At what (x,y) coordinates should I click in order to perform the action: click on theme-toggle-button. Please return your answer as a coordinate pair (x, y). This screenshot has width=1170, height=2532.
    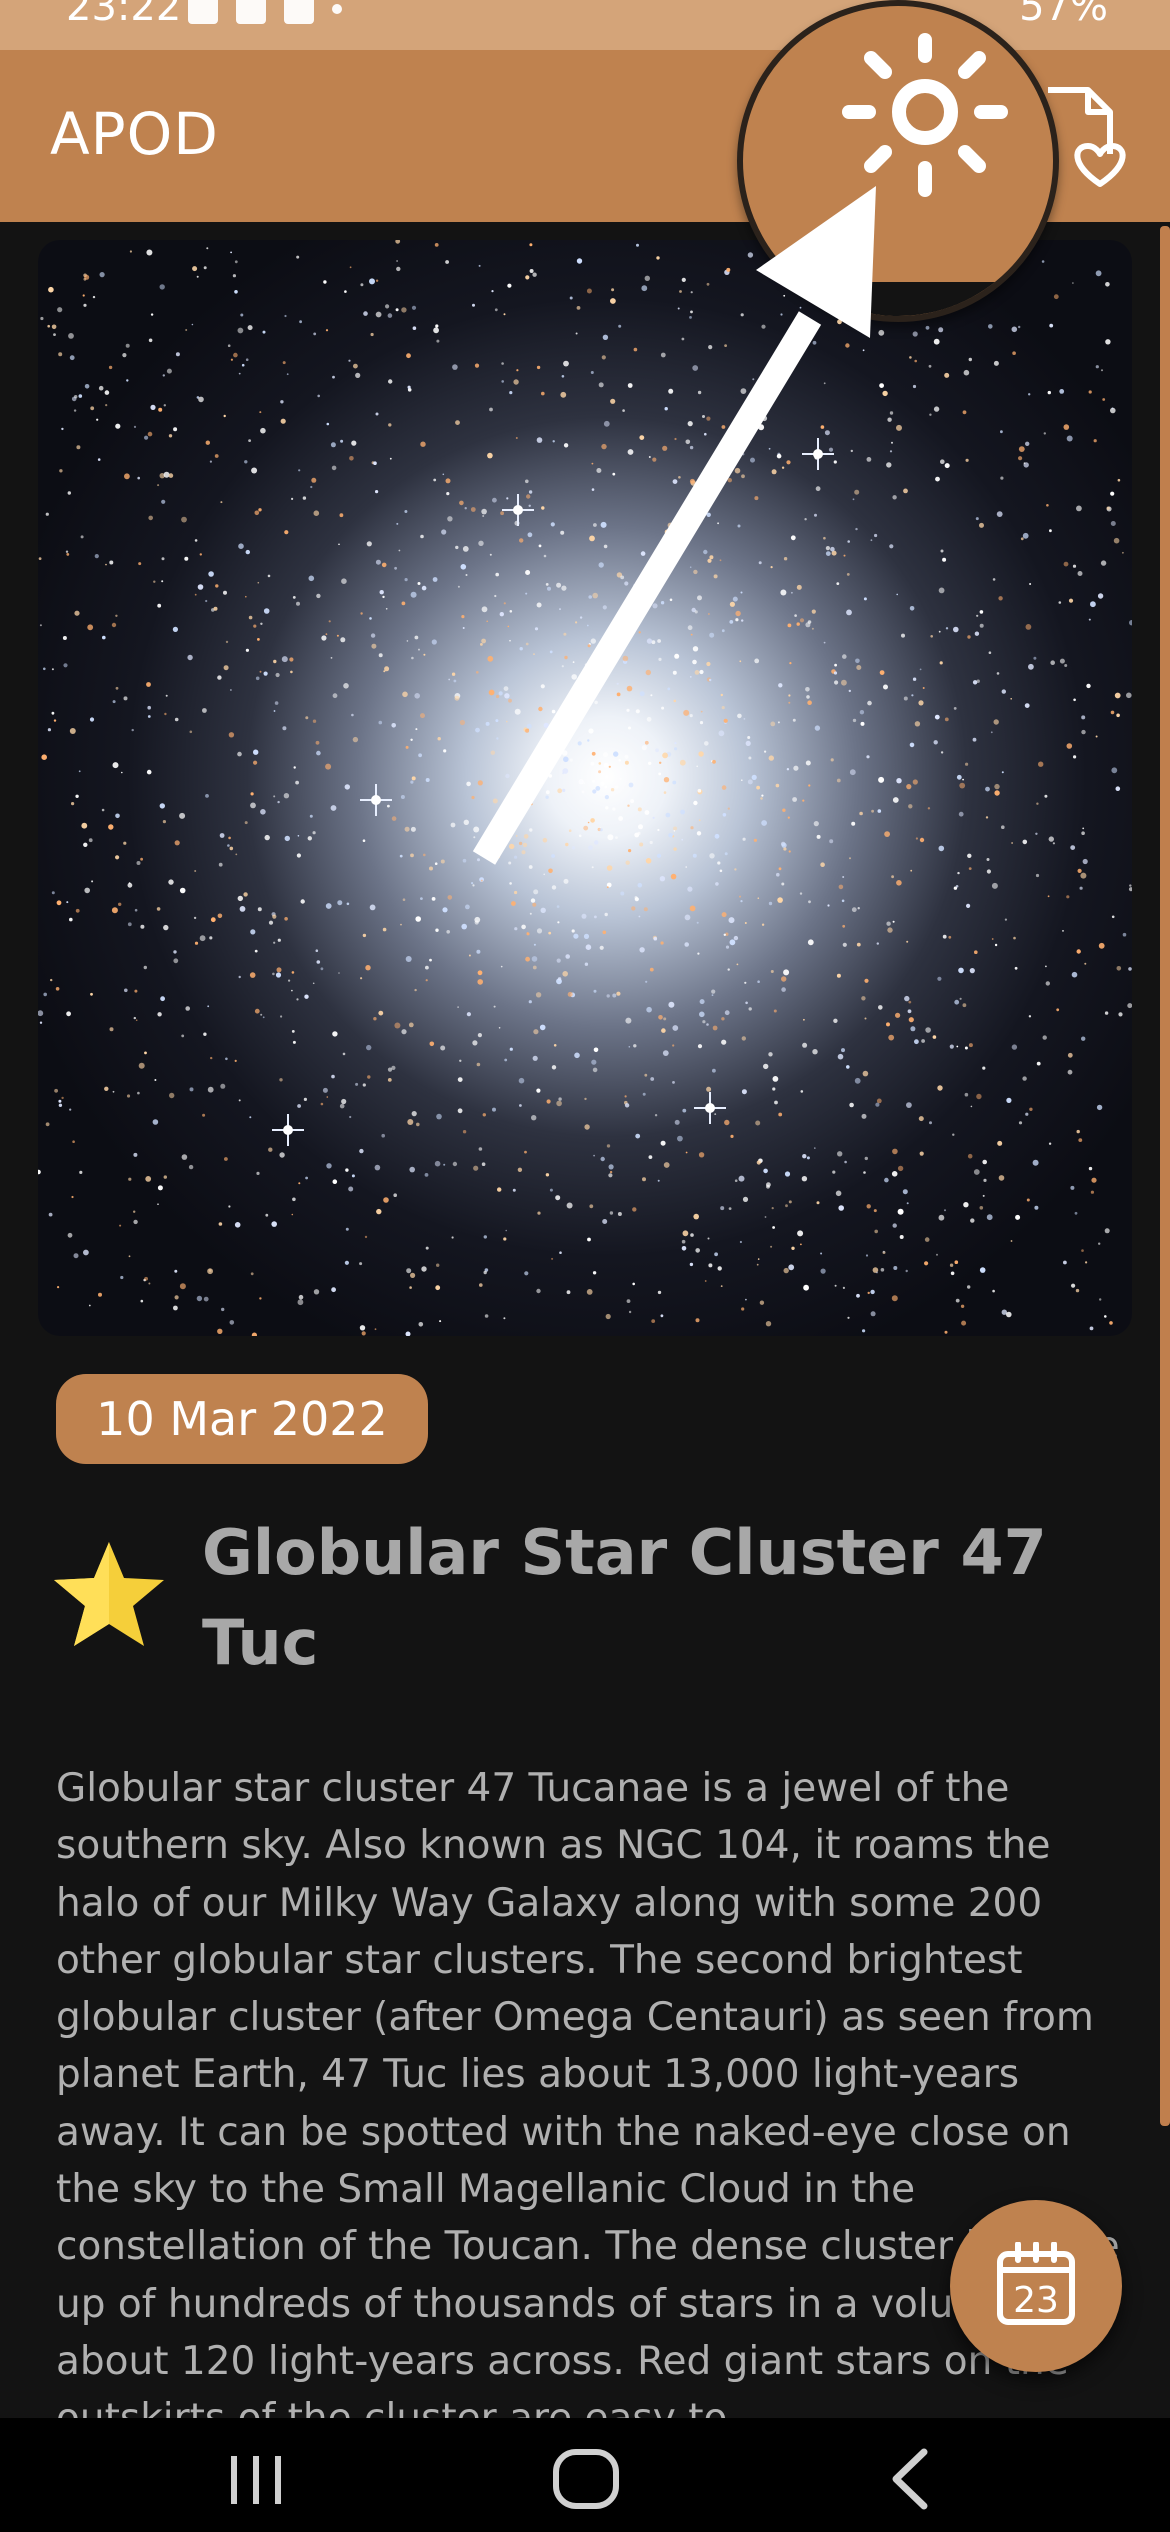
    Looking at the image, I should click on (898, 161).